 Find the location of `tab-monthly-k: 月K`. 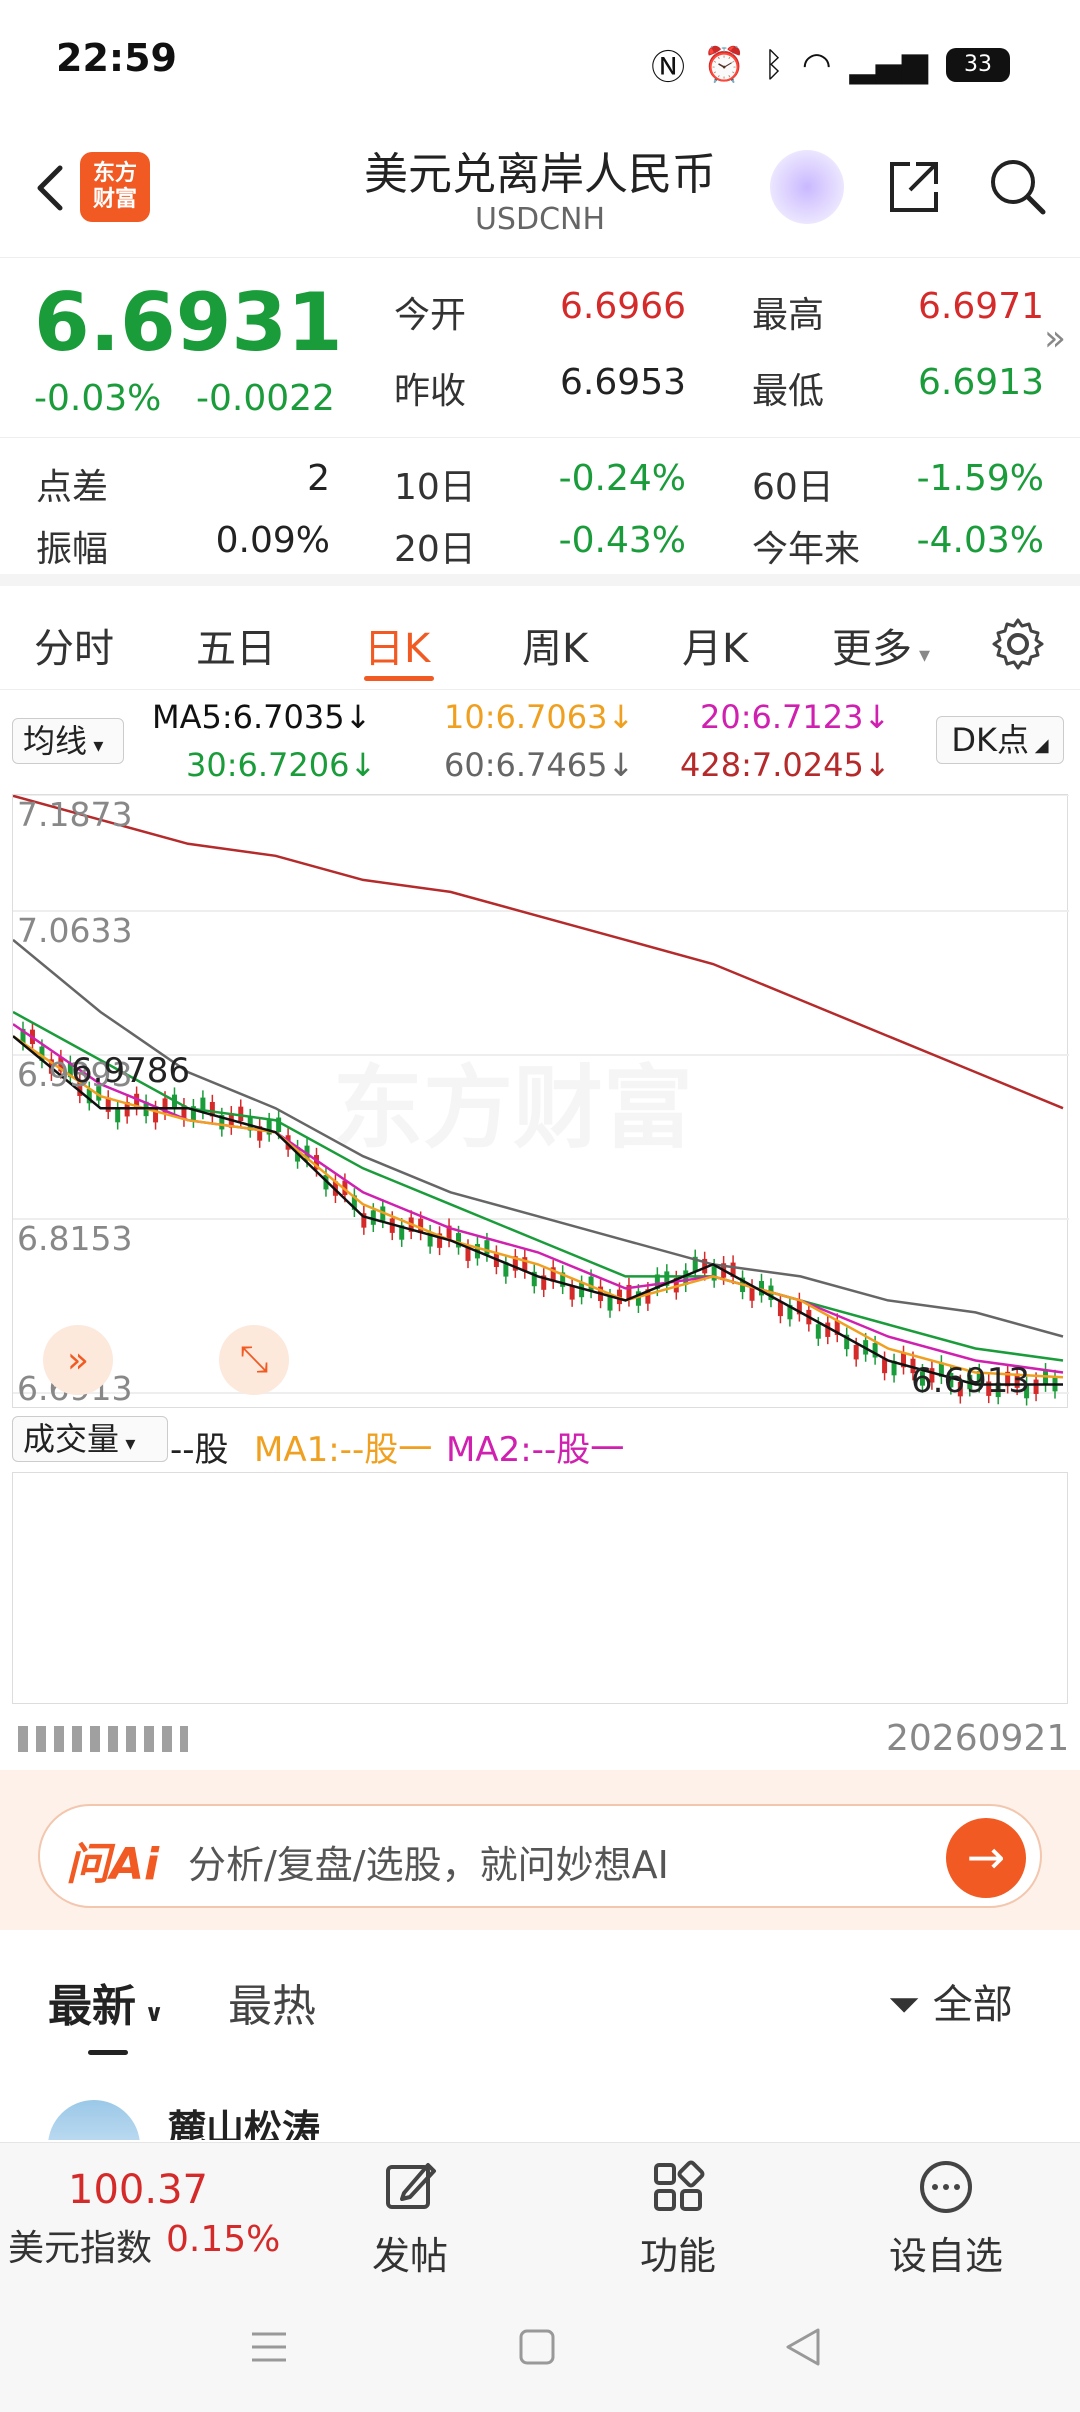

tab-monthly-k: 月K is located at coordinates (715, 645).